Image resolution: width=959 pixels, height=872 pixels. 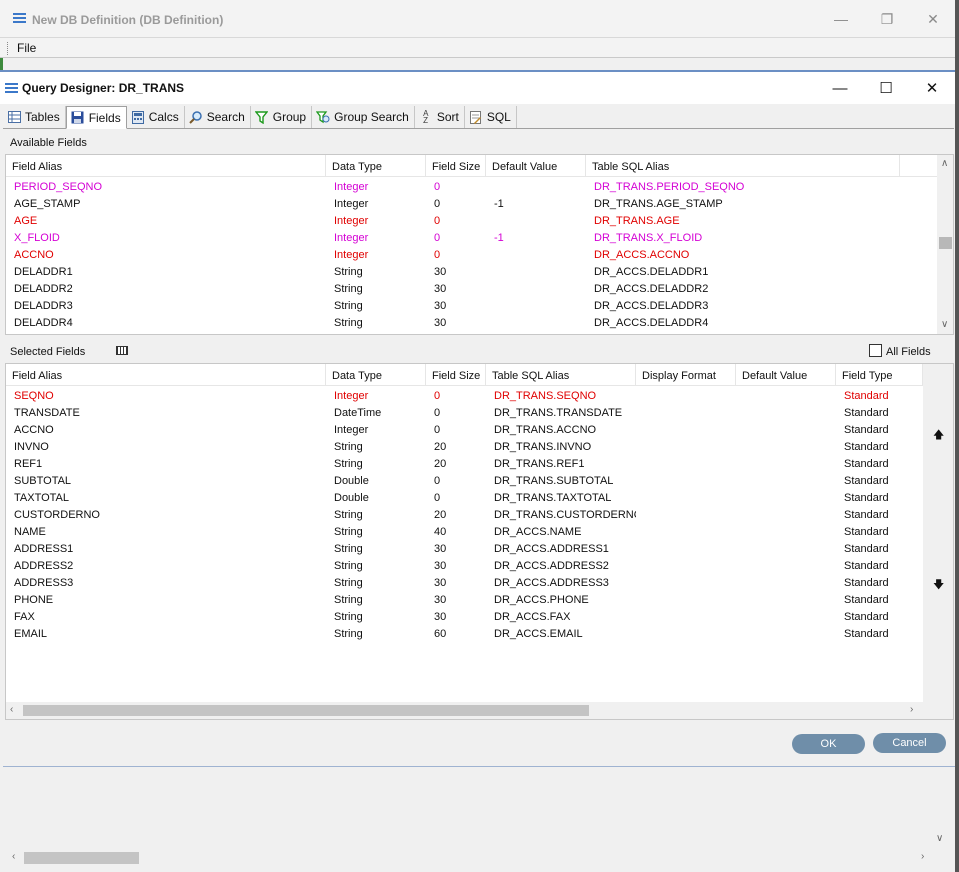 I want to click on tab-group-search: Group Search, so click(x=363, y=117).